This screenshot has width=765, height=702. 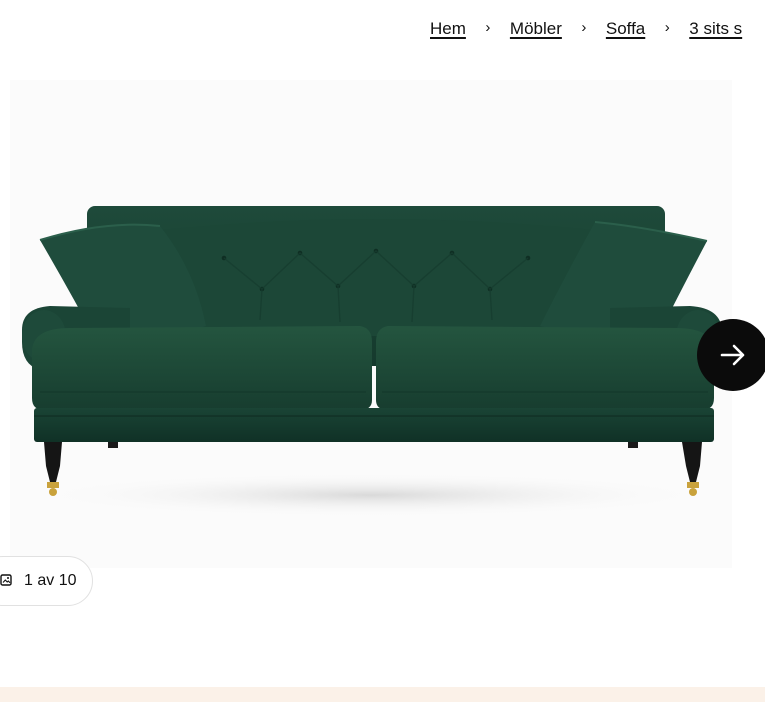 What do you see at coordinates (6, 580) in the screenshot?
I see `image-gallery-icon` at bounding box center [6, 580].